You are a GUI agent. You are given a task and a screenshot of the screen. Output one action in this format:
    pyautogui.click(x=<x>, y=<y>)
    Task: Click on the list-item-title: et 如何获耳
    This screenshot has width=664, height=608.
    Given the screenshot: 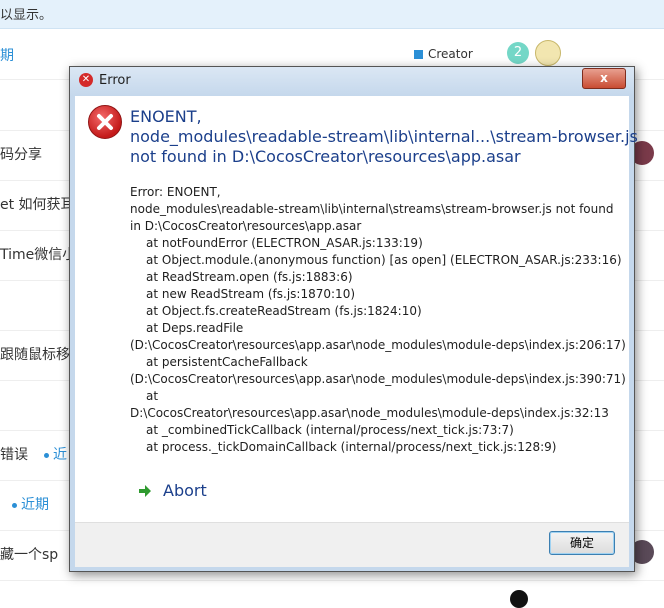 What is the action you would take?
    pyautogui.click(x=37, y=204)
    